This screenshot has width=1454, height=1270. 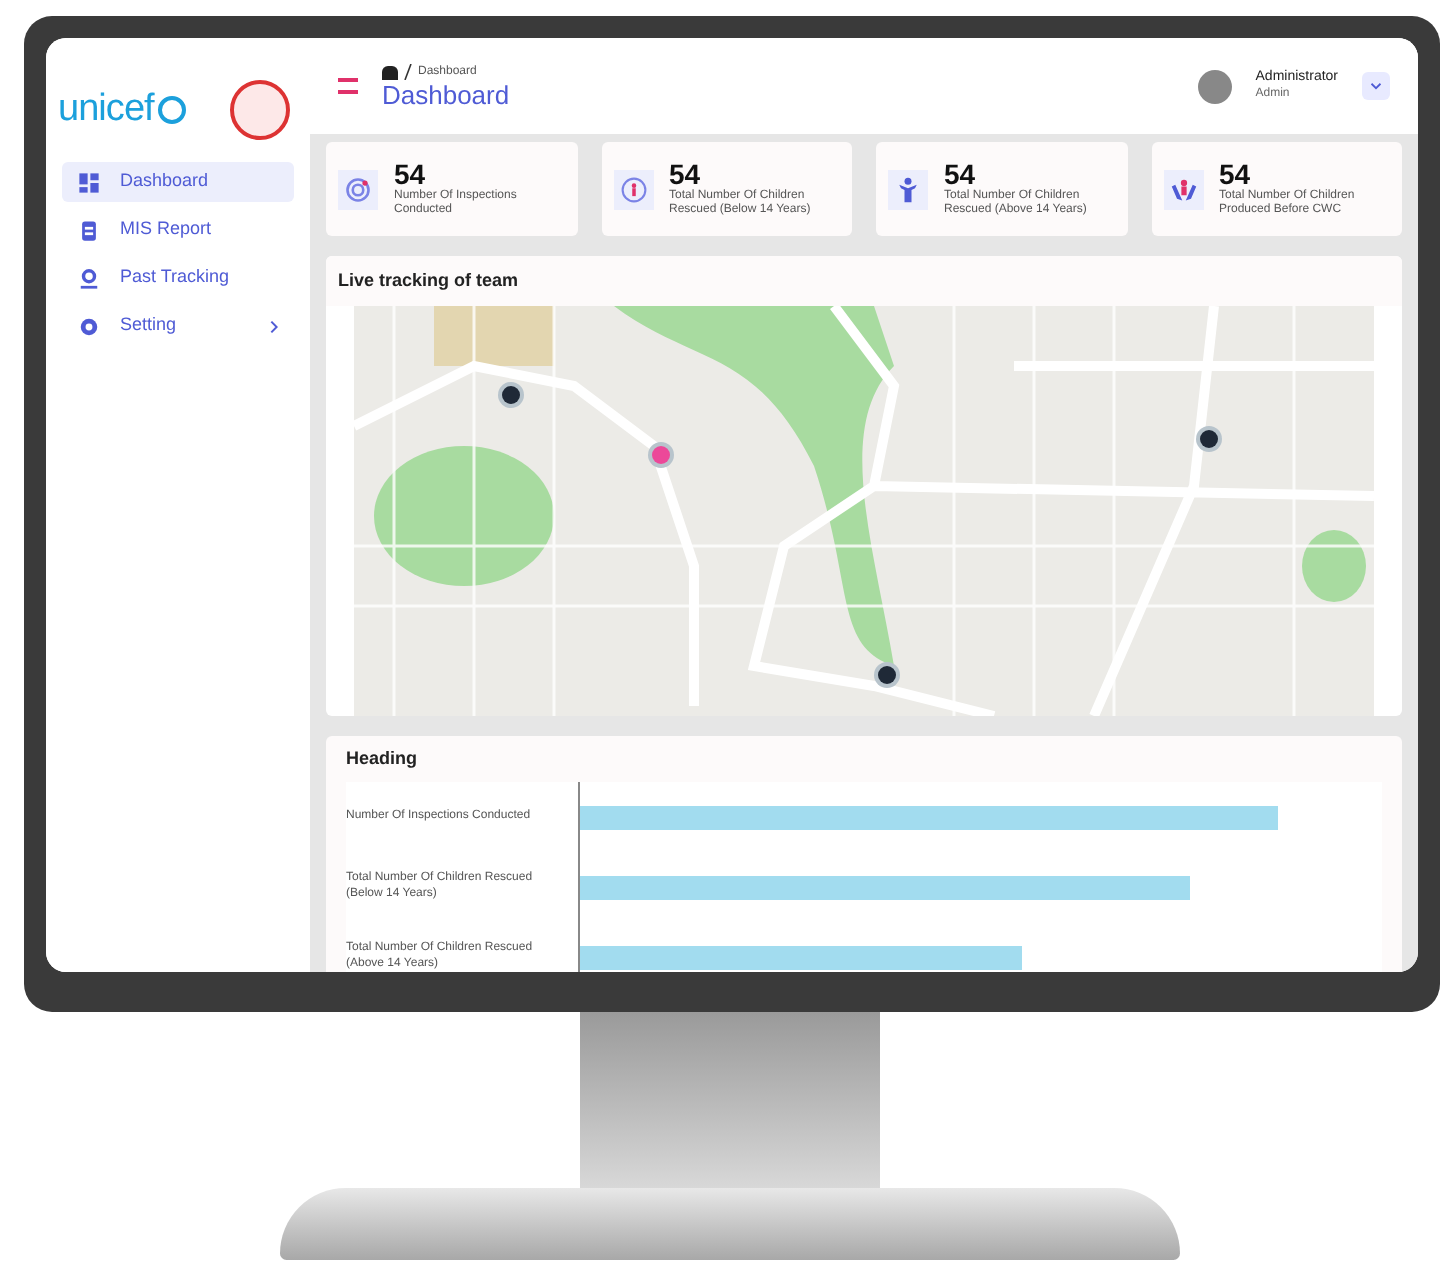 I want to click on card-title: Live tracking of team, so click(x=864, y=281).